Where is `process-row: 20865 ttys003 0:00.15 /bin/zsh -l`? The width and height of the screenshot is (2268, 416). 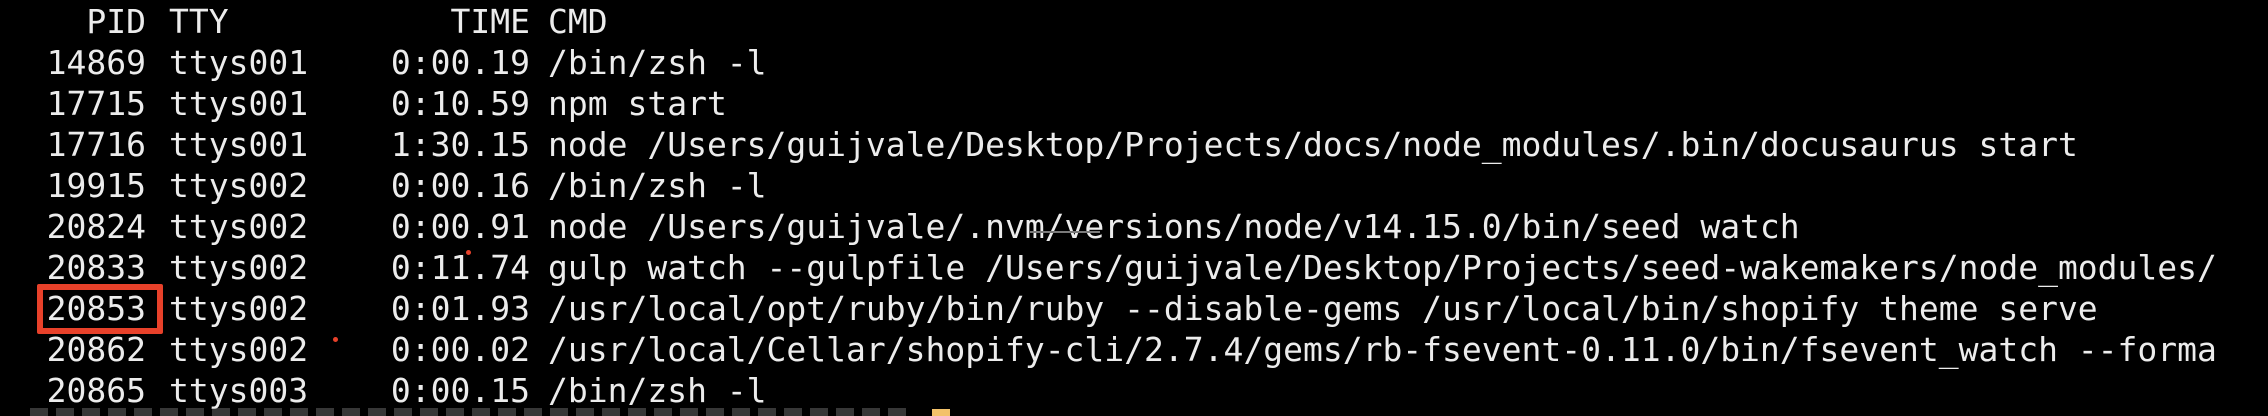 process-row: 20865 ttys003 0:00.15 /bin/zsh -l is located at coordinates (383, 390).